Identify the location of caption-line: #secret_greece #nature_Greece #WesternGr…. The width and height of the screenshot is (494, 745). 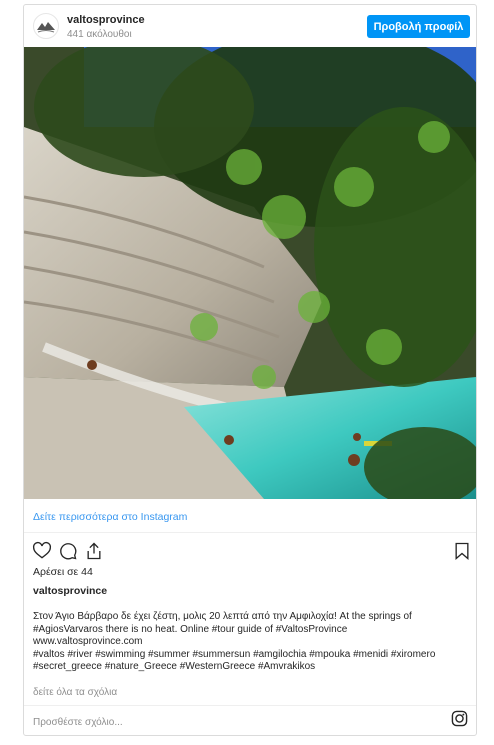
(174, 666).